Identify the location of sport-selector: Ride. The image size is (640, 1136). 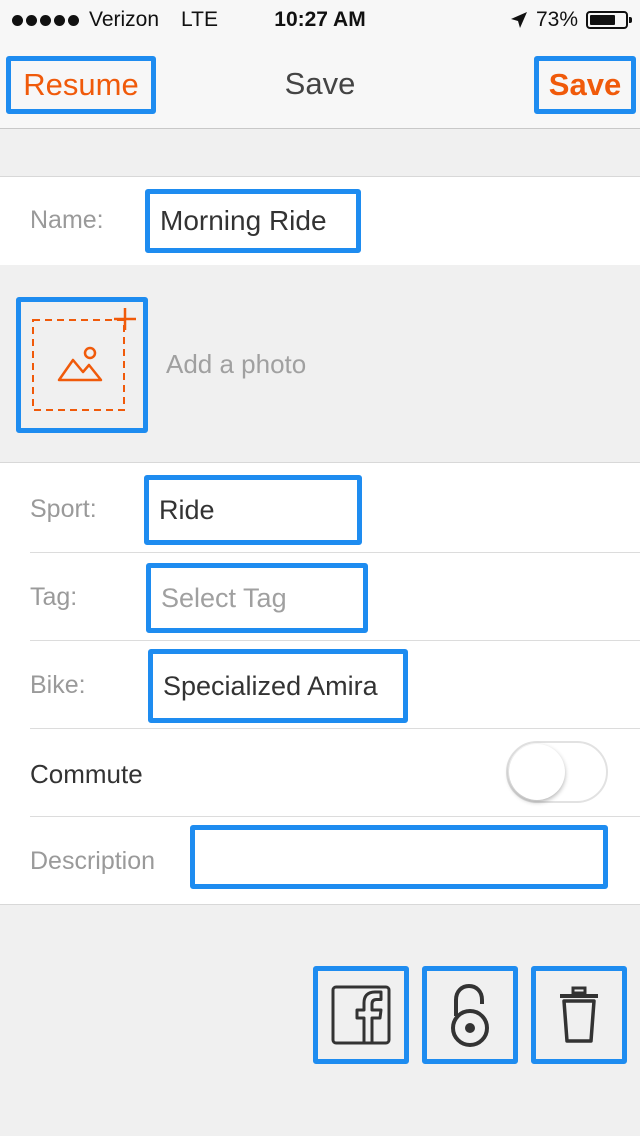
(253, 510).